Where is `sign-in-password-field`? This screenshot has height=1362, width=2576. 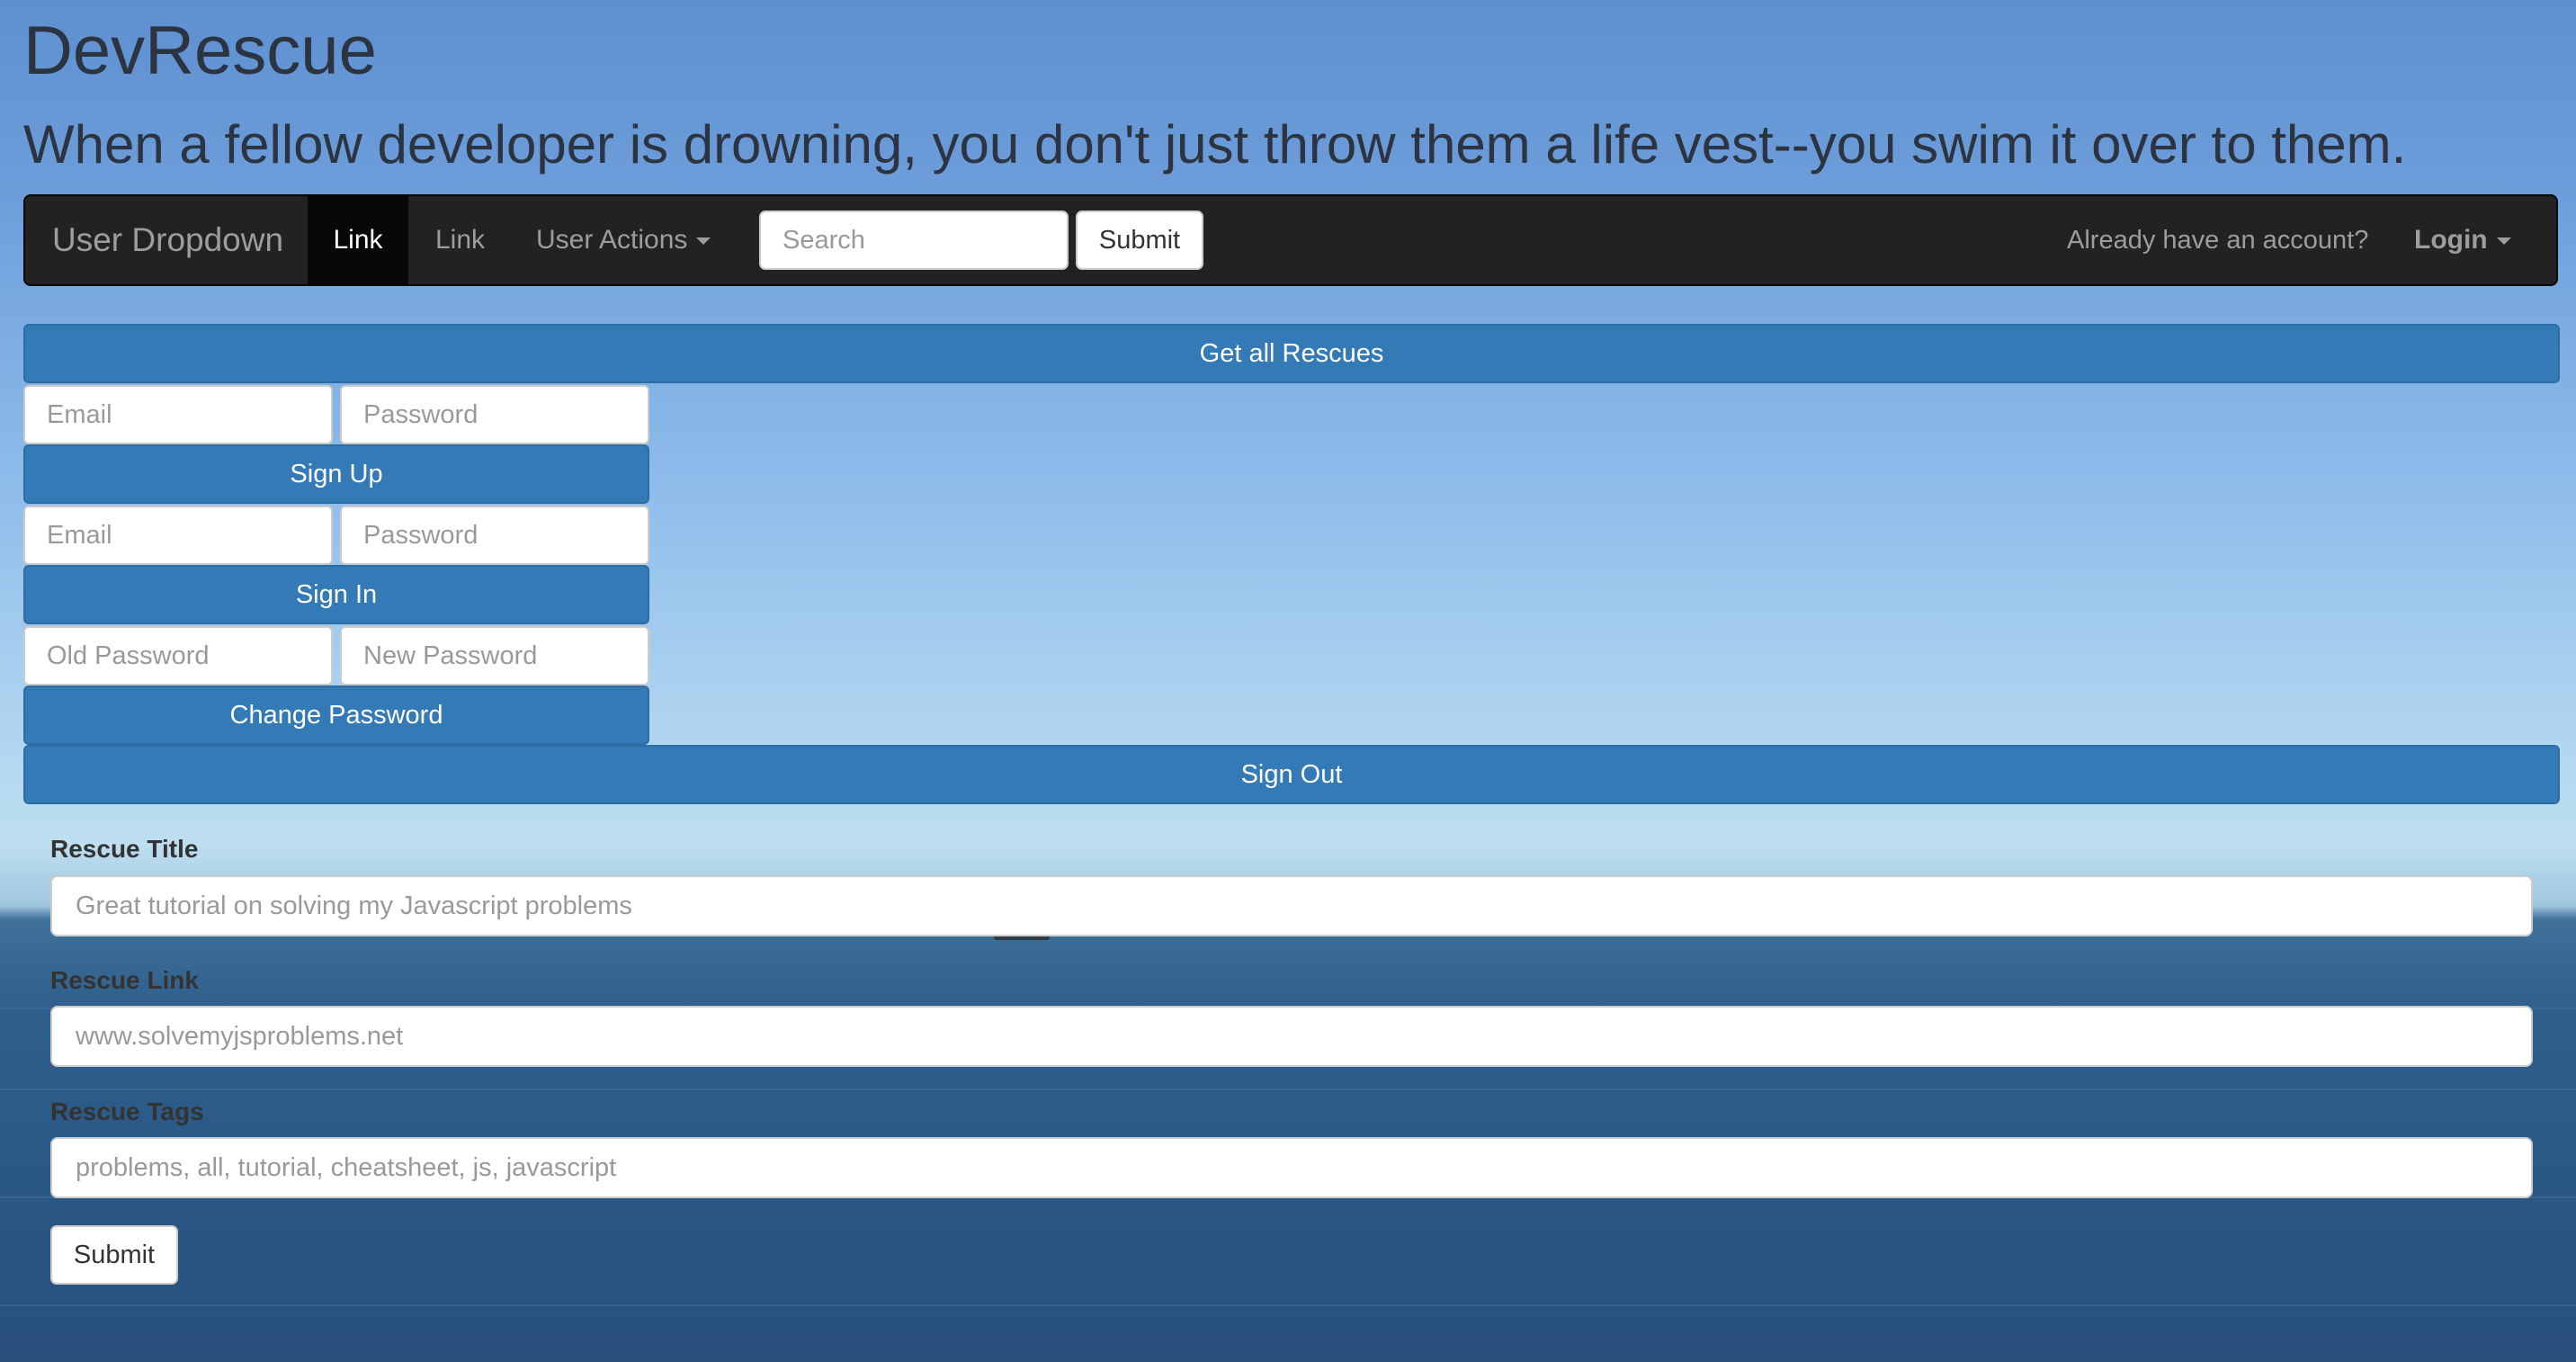 sign-in-password-field is located at coordinates (495, 536).